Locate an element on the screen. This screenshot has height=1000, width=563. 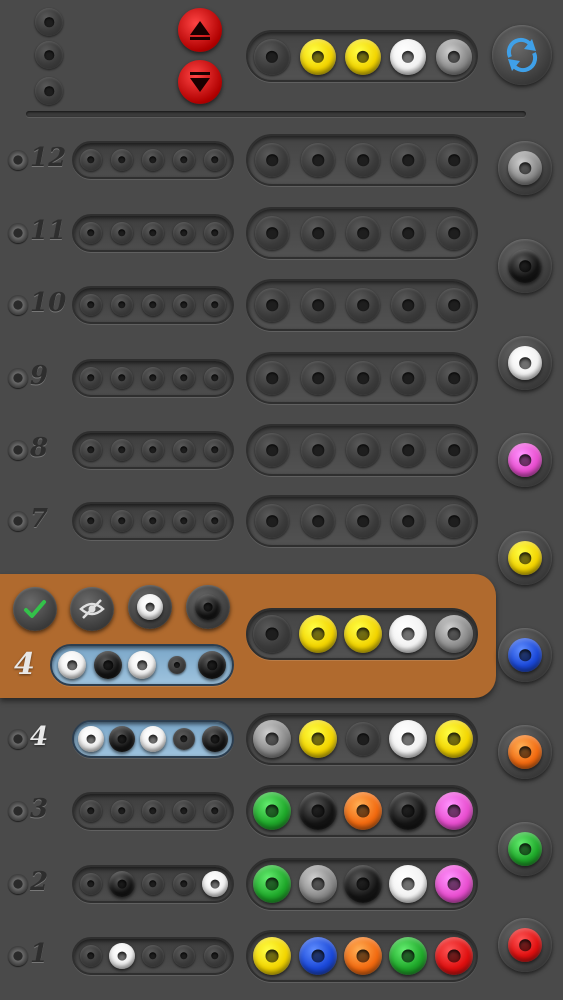
palette-black-peg is located at coordinates (525, 266).